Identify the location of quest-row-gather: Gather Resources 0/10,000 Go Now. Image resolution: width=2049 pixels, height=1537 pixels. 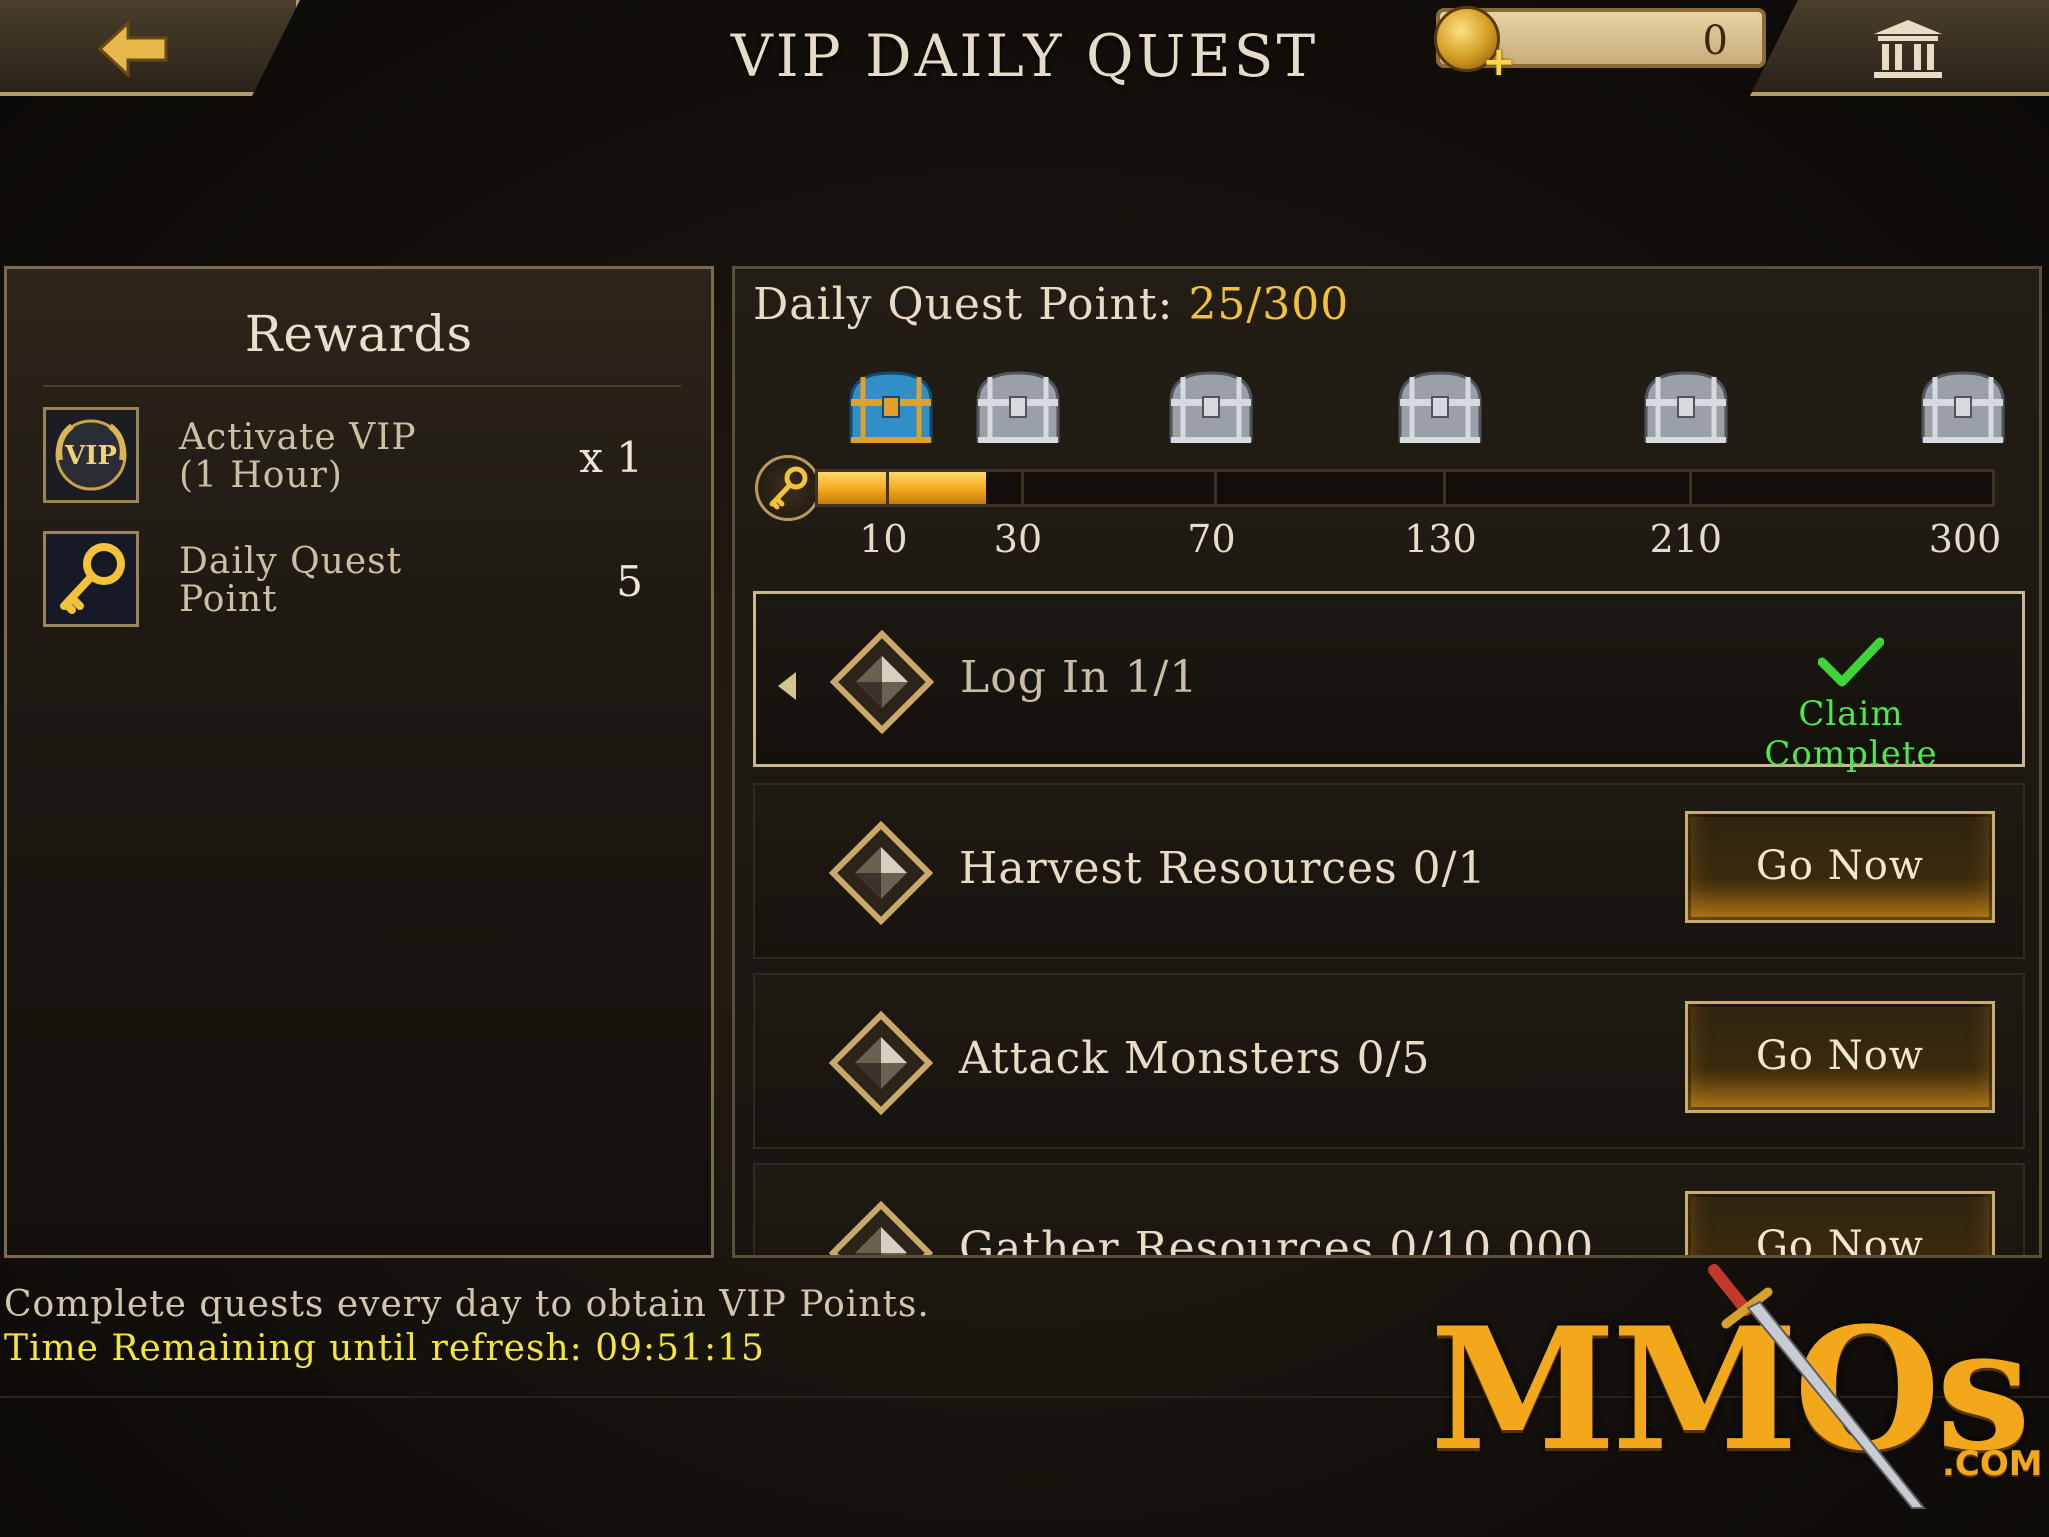
(1389, 1210).